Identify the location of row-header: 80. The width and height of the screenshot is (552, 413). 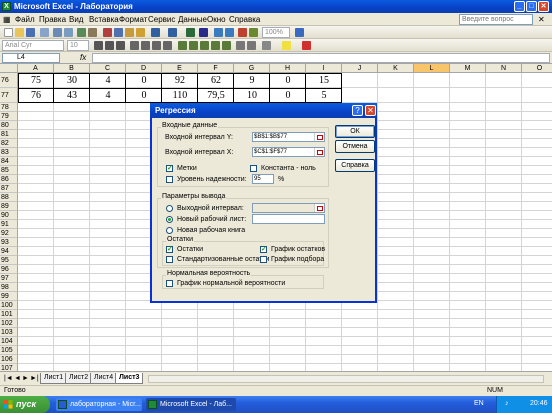
(9, 125).